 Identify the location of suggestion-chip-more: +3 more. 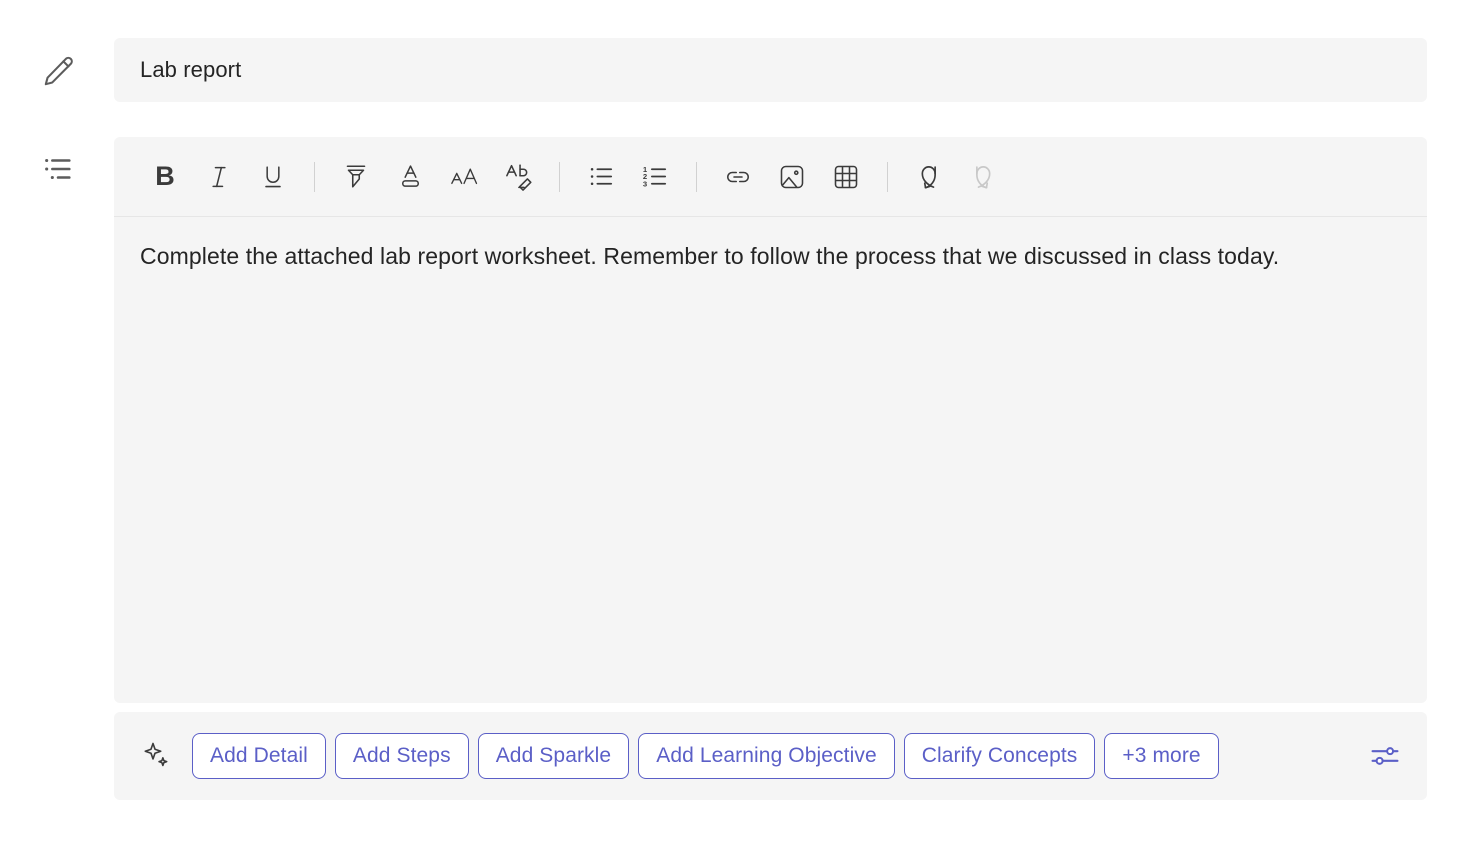
(1161, 756).